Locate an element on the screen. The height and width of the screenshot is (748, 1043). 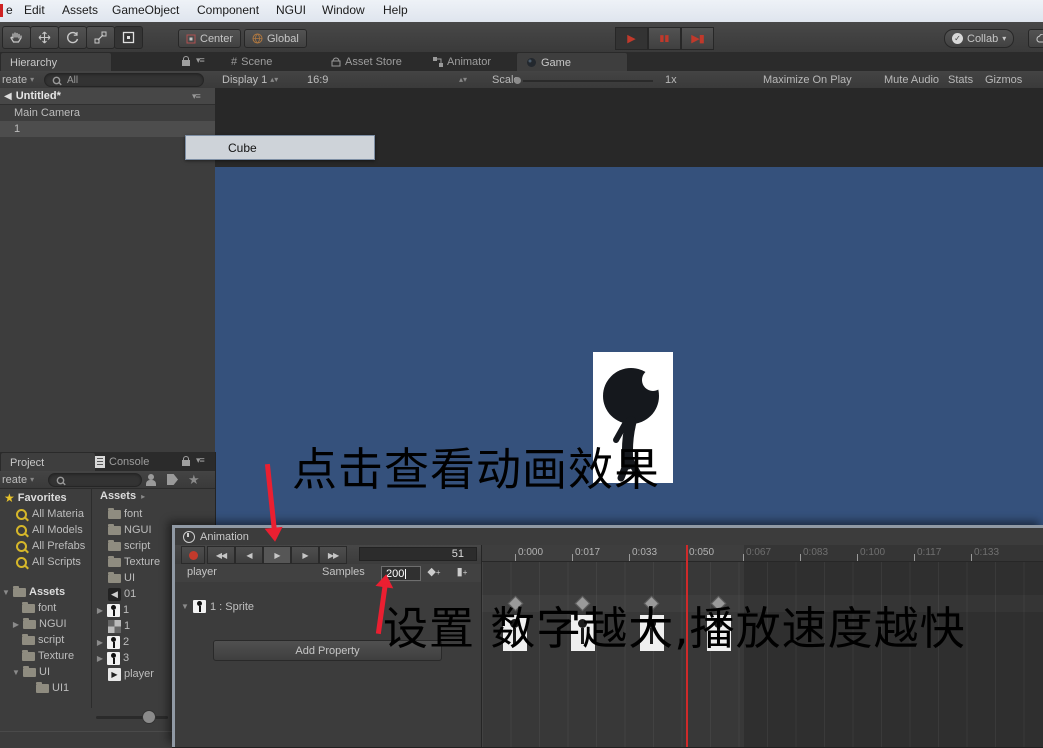
asset-row-player: ▶ player is located at coordinates (131, 674).